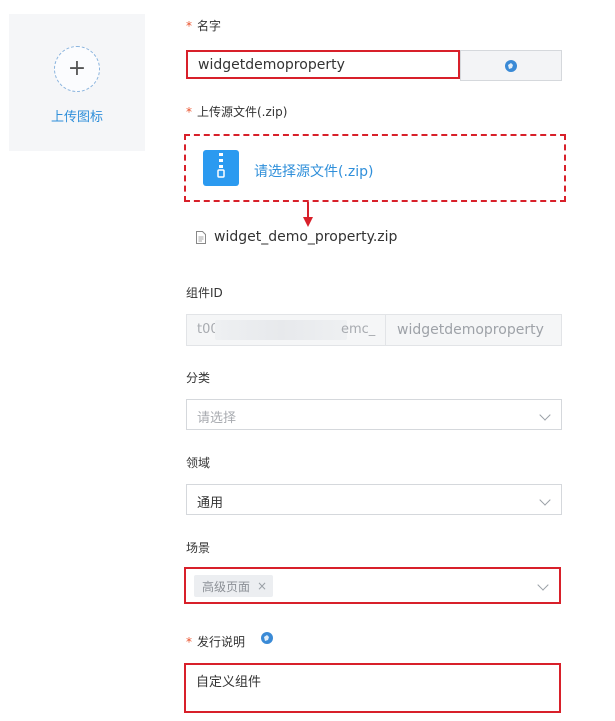  I want to click on scene-tag-label: 高级页面, so click(226, 586).